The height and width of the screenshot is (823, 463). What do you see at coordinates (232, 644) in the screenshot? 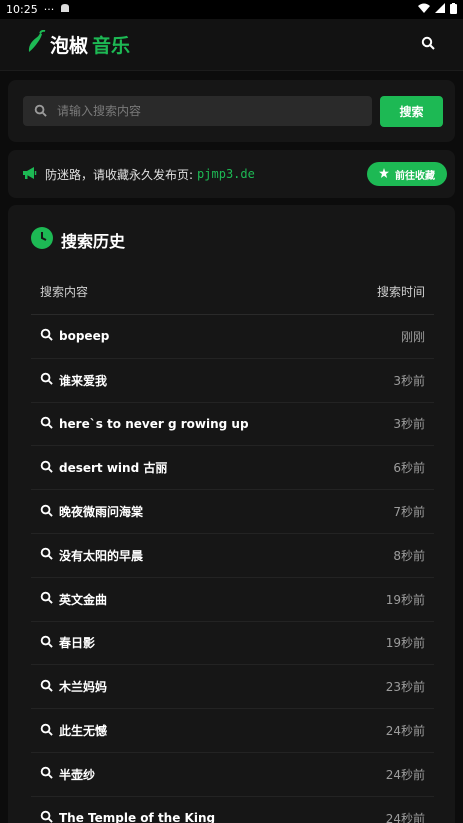
I see `history-row: 春日影 19秒前` at bounding box center [232, 644].